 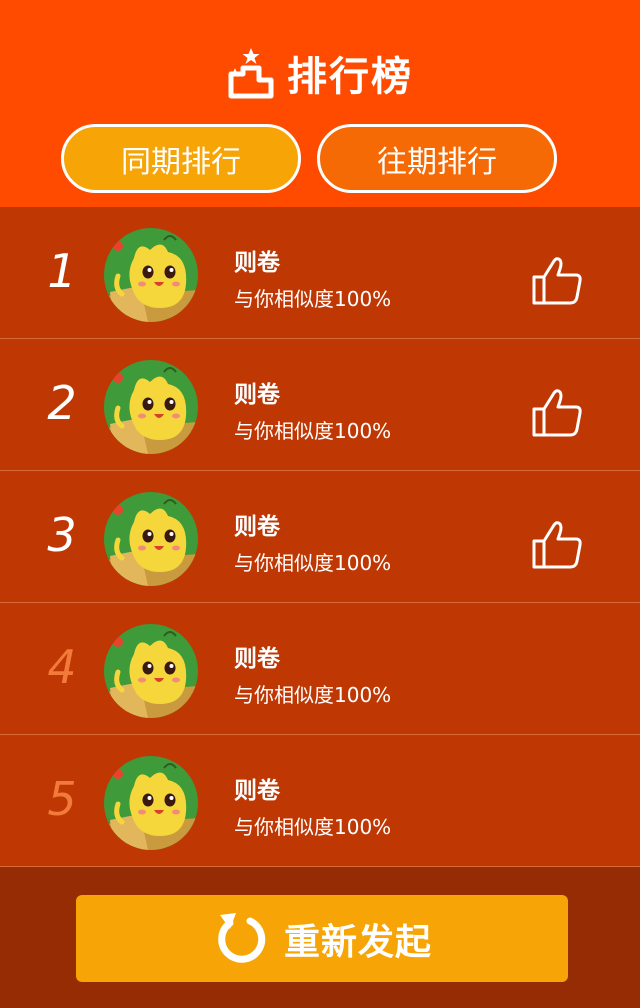 What do you see at coordinates (242, 937) in the screenshot?
I see `refresh-icon` at bounding box center [242, 937].